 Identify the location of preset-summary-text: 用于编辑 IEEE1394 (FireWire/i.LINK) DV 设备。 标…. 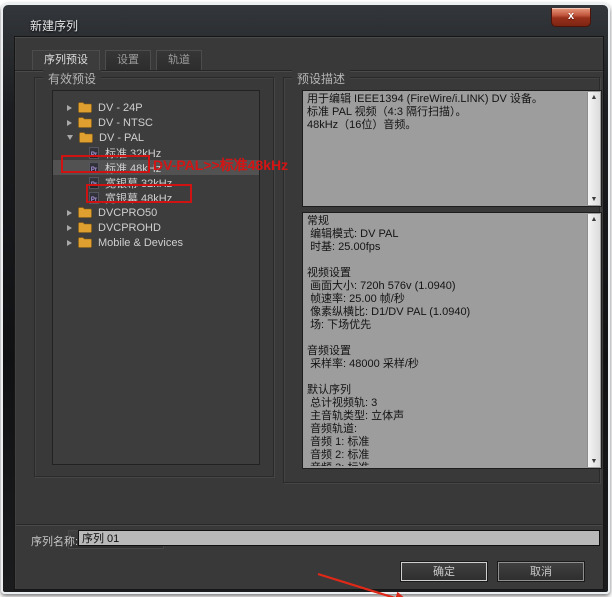
(425, 112).